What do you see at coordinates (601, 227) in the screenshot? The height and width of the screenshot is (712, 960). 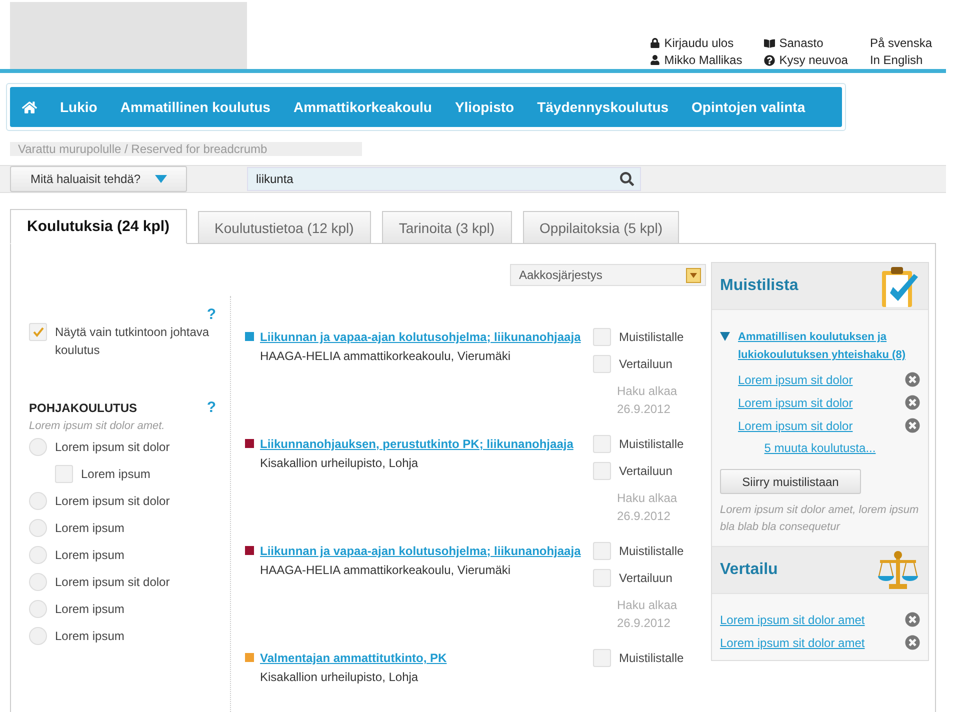 I see `tab: Oppilaitoksia (5 kpl)` at bounding box center [601, 227].